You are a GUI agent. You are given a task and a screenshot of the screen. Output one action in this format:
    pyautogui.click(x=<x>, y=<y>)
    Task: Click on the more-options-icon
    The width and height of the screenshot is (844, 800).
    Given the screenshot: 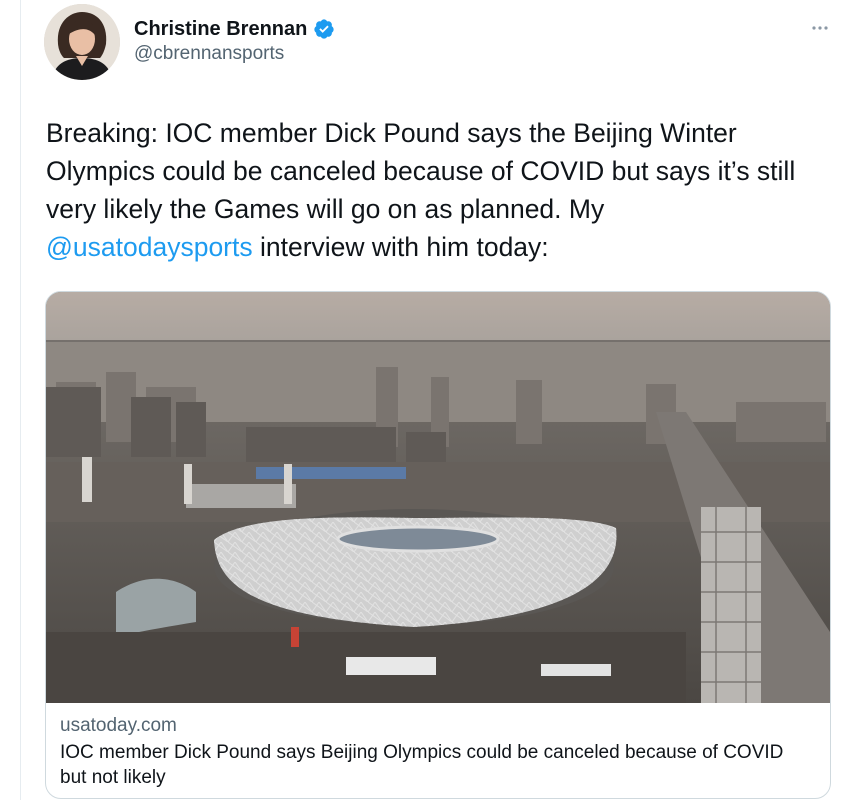 What is the action you would take?
    pyautogui.click(x=820, y=28)
    